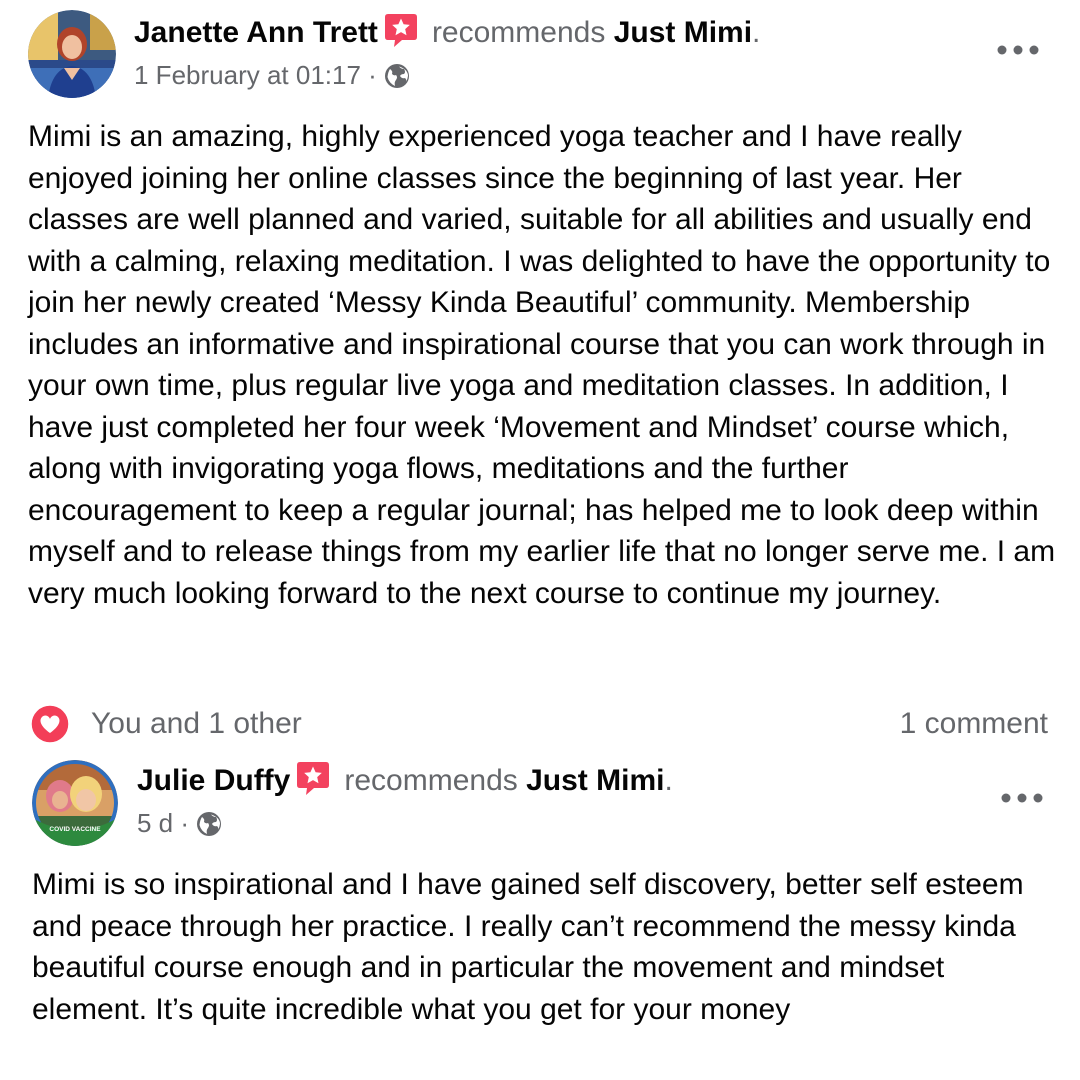 This screenshot has width=1080, height=1080. I want to click on post-meta: 5 d ·, so click(179, 823).